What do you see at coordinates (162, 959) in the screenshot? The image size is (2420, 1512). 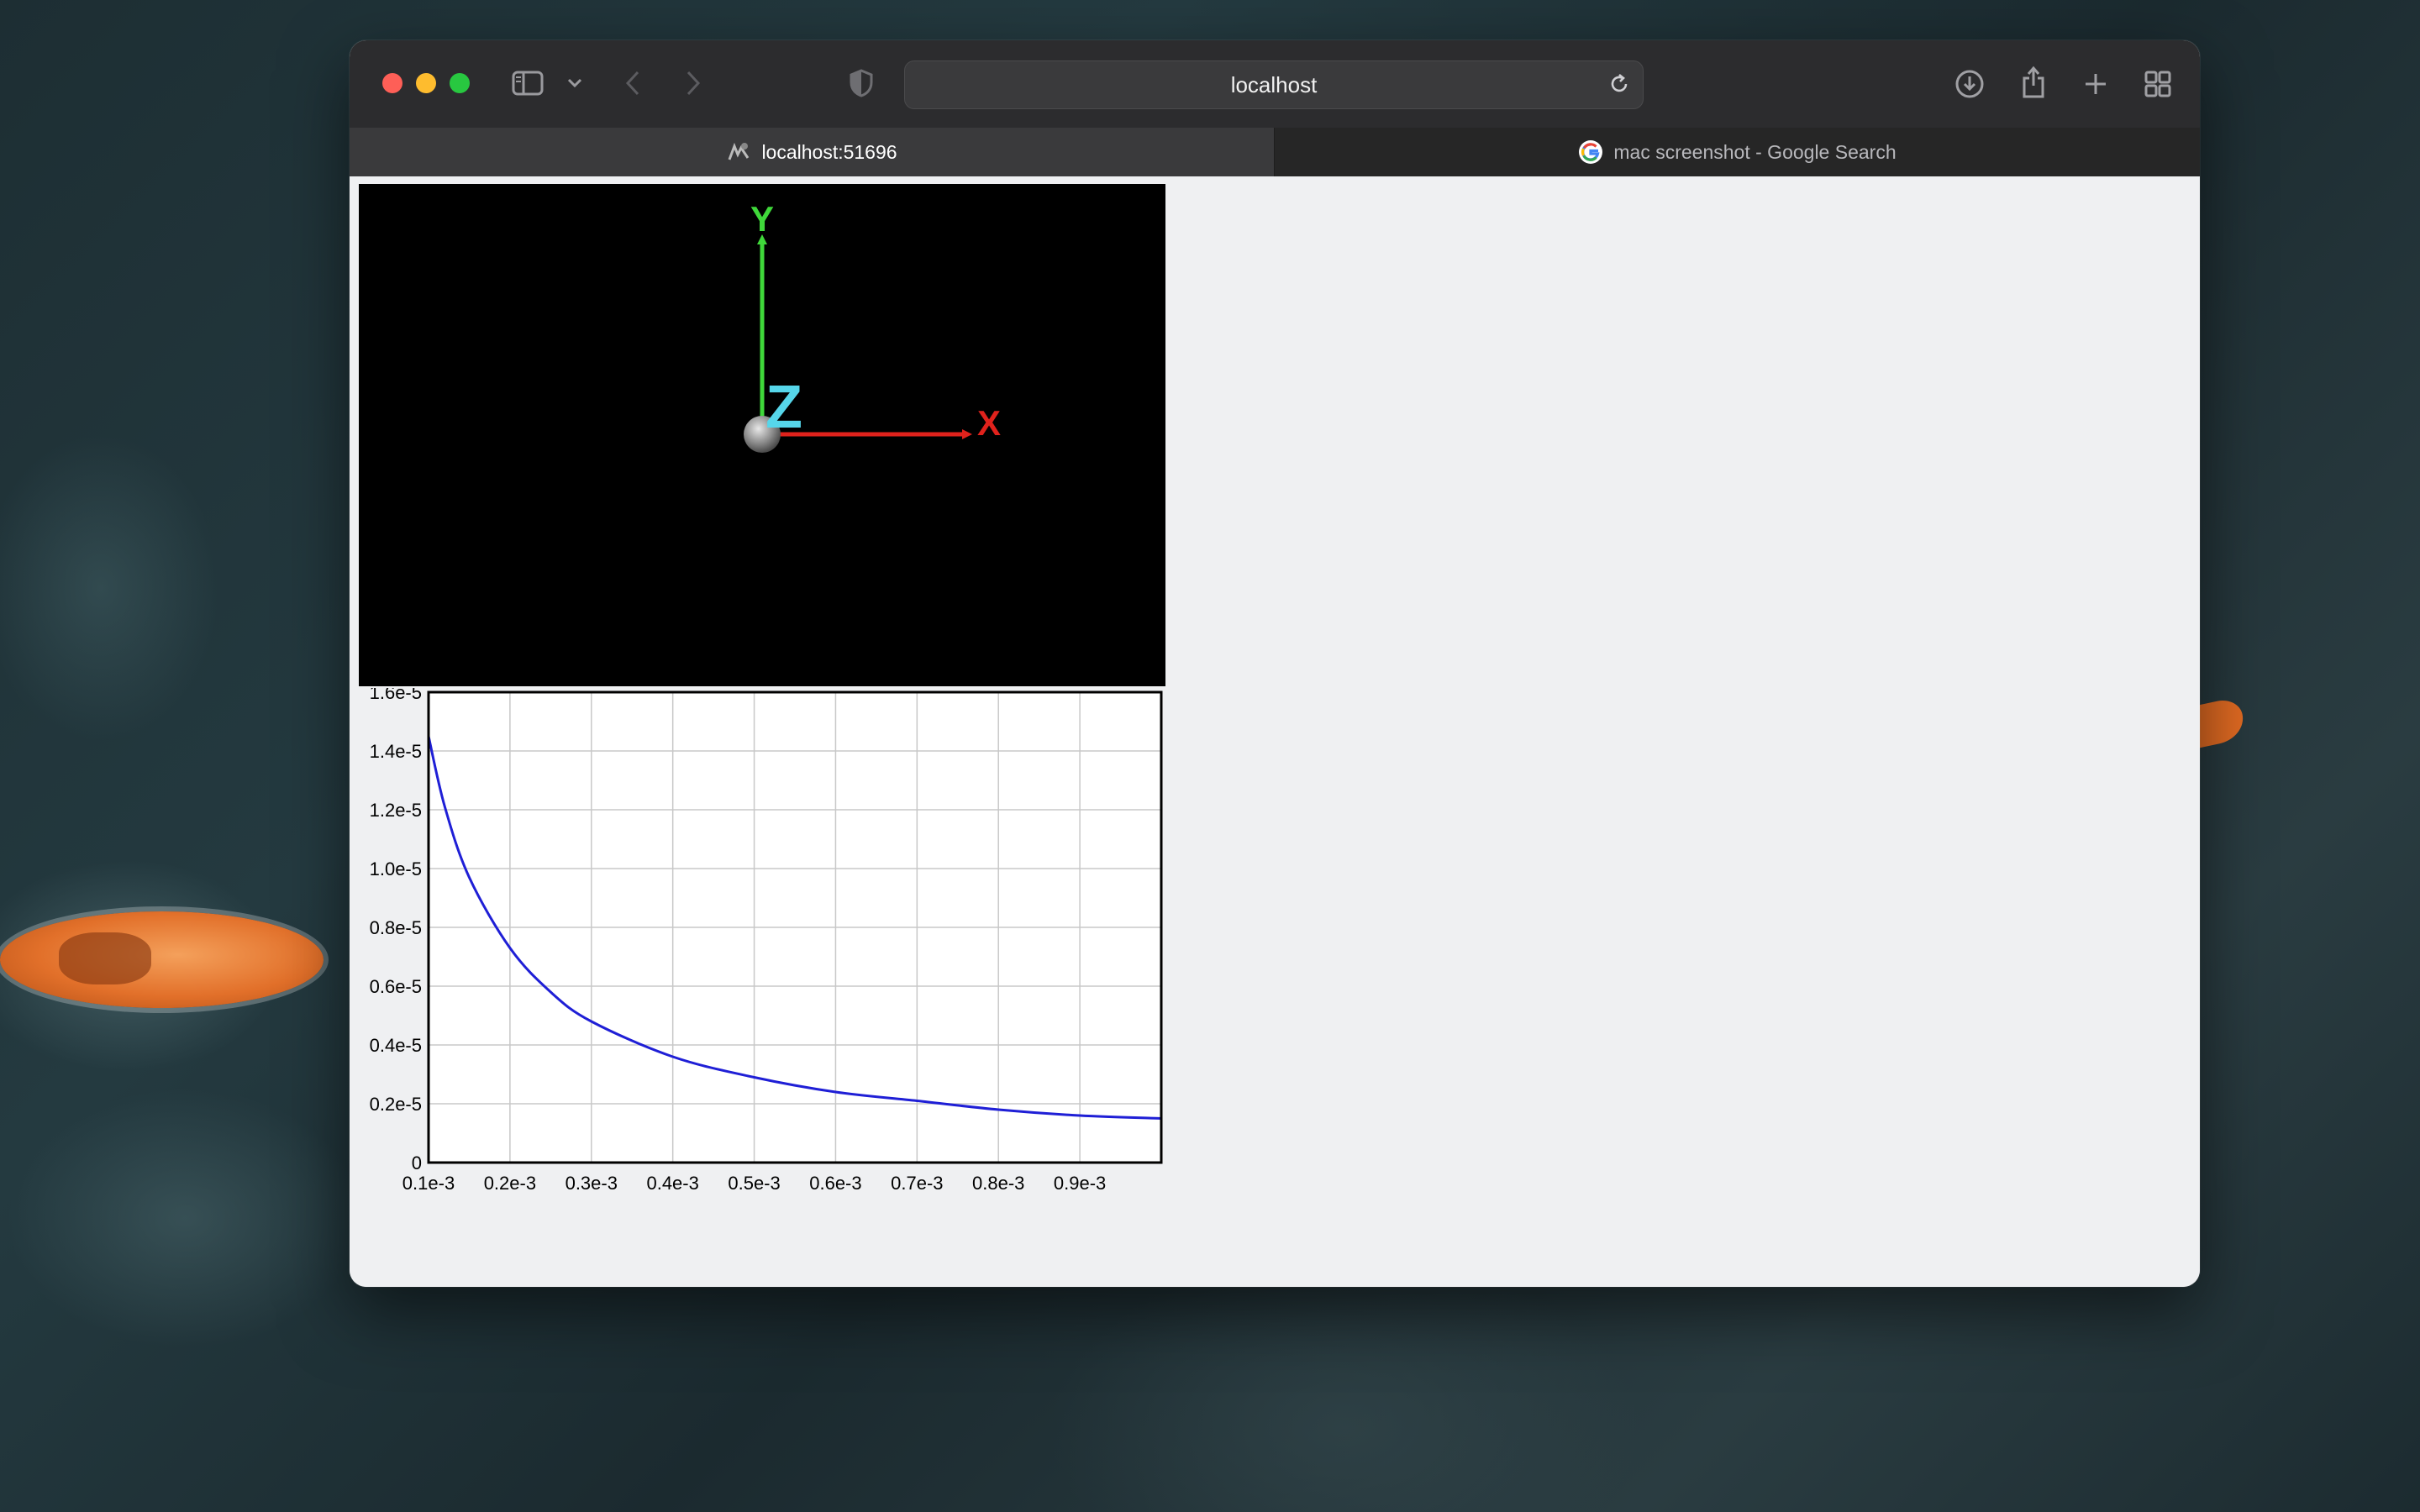 I see `kayak-wallpaper-detail` at bounding box center [162, 959].